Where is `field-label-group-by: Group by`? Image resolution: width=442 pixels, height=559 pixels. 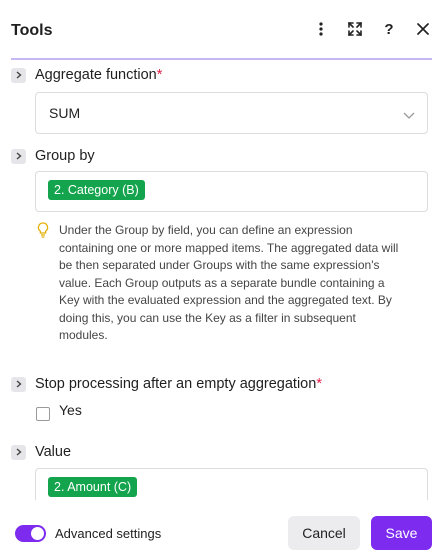 field-label-group-by: Group by is located at coordinates (53, 156).